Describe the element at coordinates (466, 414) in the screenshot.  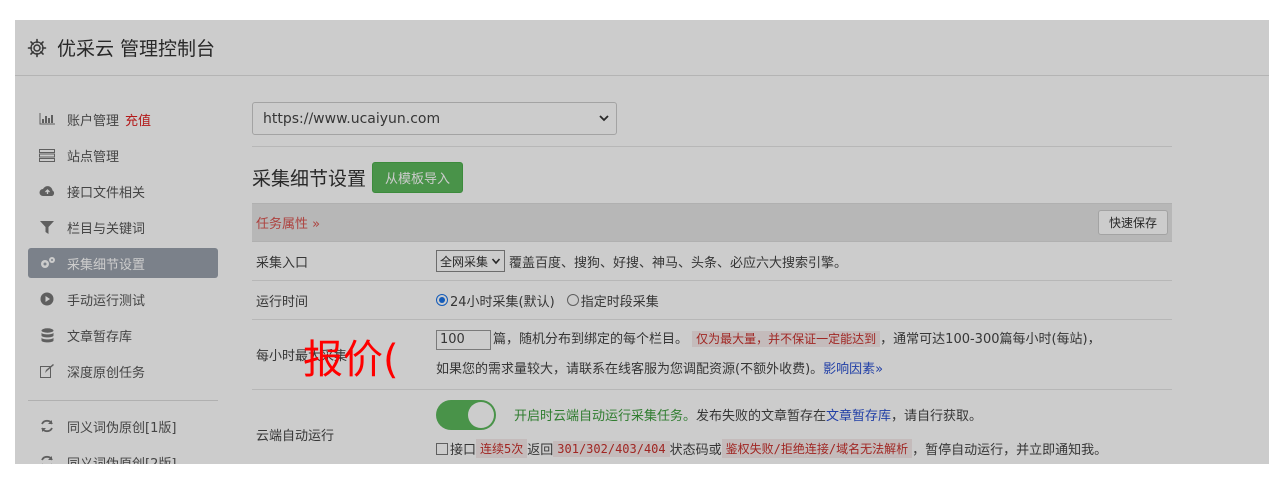
I see `cloud-run-toggle` at that location.